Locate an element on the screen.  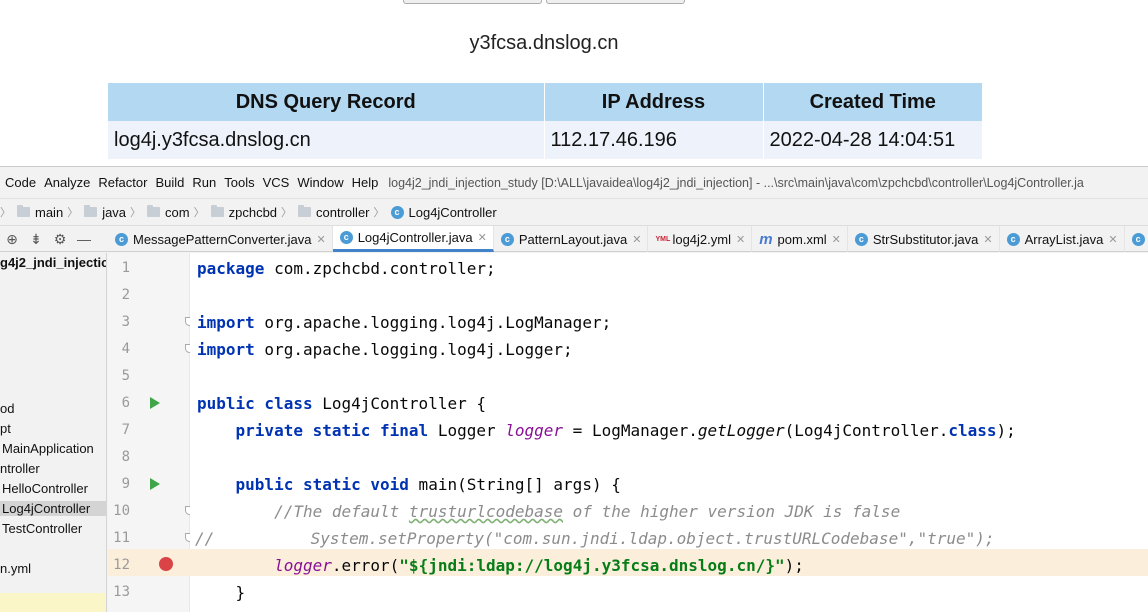
tree-item: HelloController is located at coordinates (45, 488).